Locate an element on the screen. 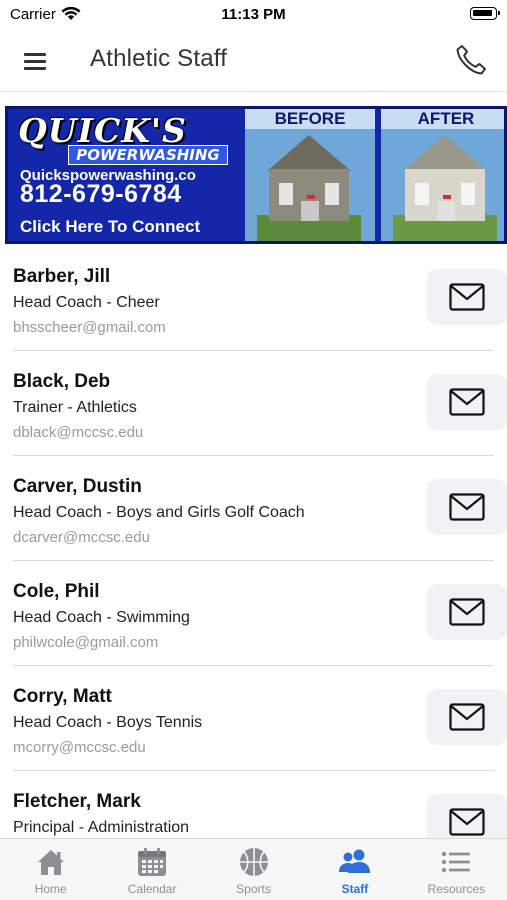 The height and width of the screenshot is (900, 507). status-bar: Carrier 11:13 PM is located at coordinates (253, 15).